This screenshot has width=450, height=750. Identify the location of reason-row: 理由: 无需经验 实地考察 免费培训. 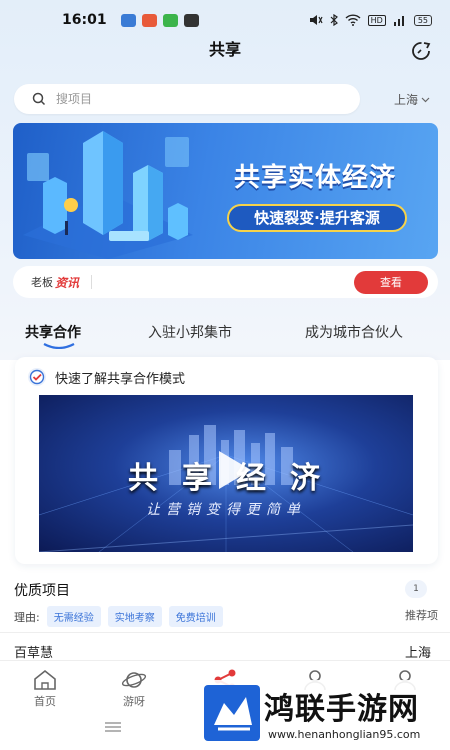
(118, 616).